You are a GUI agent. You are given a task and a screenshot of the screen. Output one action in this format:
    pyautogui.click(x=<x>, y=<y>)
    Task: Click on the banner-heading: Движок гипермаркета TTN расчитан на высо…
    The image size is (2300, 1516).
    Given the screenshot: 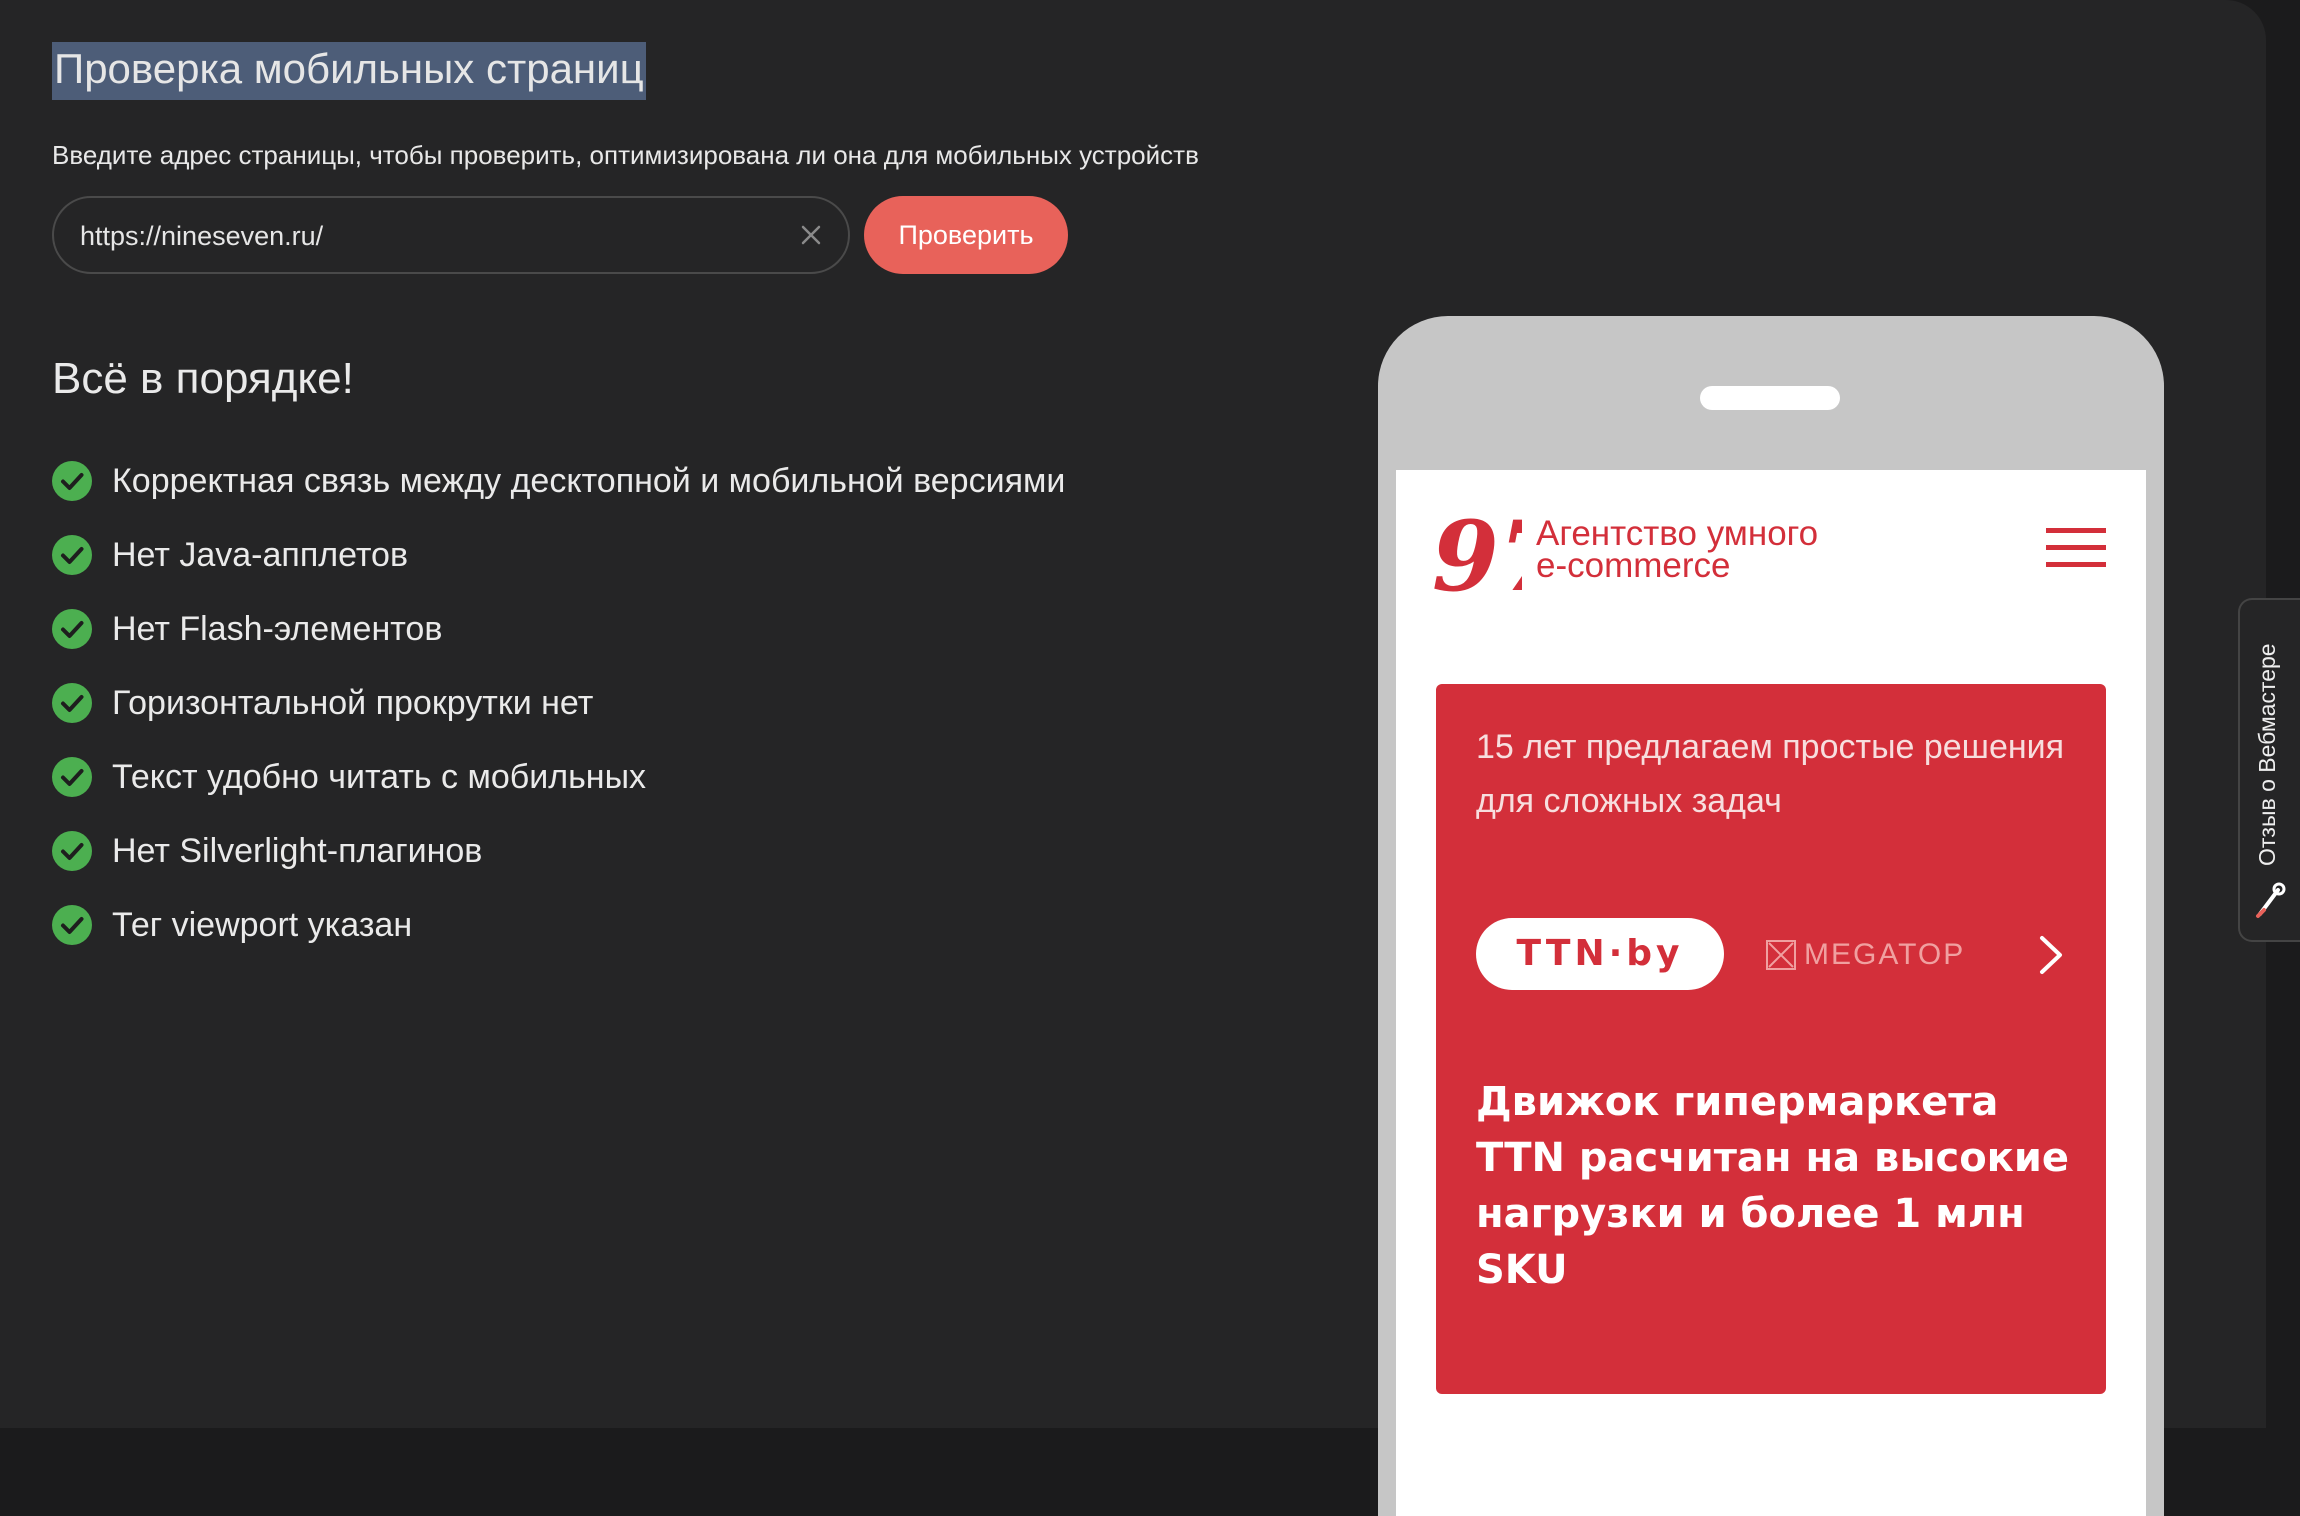 What is the action you would take?
    pyautogui.click(x=1772, y=1186)
    